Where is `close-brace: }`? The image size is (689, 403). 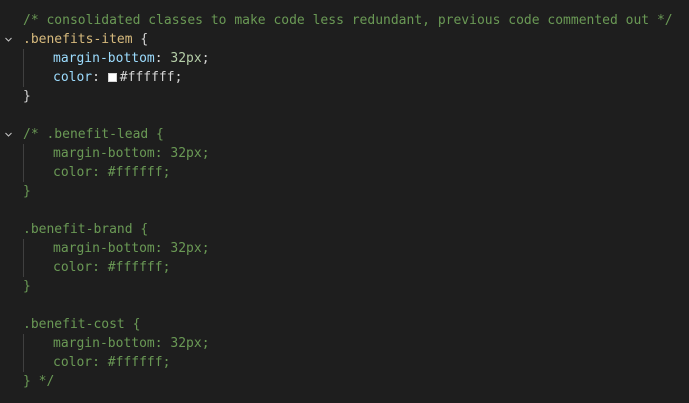
close-brace: } is located at coordinates (27, 96).